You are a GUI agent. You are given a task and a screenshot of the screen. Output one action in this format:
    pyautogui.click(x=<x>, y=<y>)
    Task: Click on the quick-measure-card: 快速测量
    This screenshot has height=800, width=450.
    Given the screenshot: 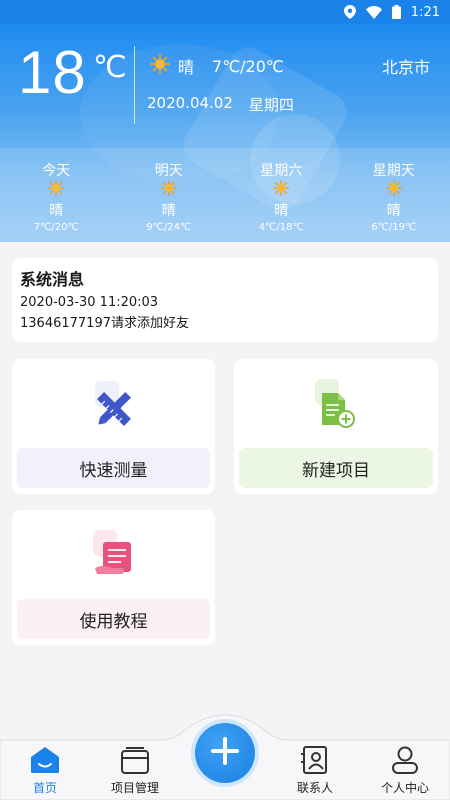 What is the action you would take?
    pyautogui.click(x=113, y=426)
    